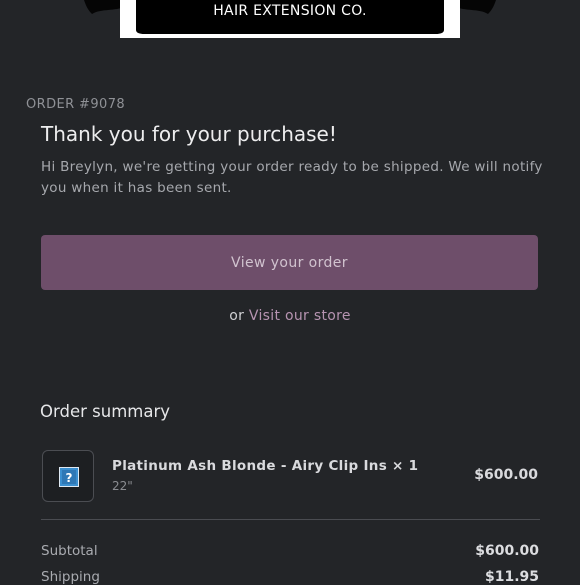 Image resolution: width=580 pixels, height=585 pixels. Describe the element at coordinates (105, 411) in the screenshot. I see `order-summary-title: Order summary` at that location.